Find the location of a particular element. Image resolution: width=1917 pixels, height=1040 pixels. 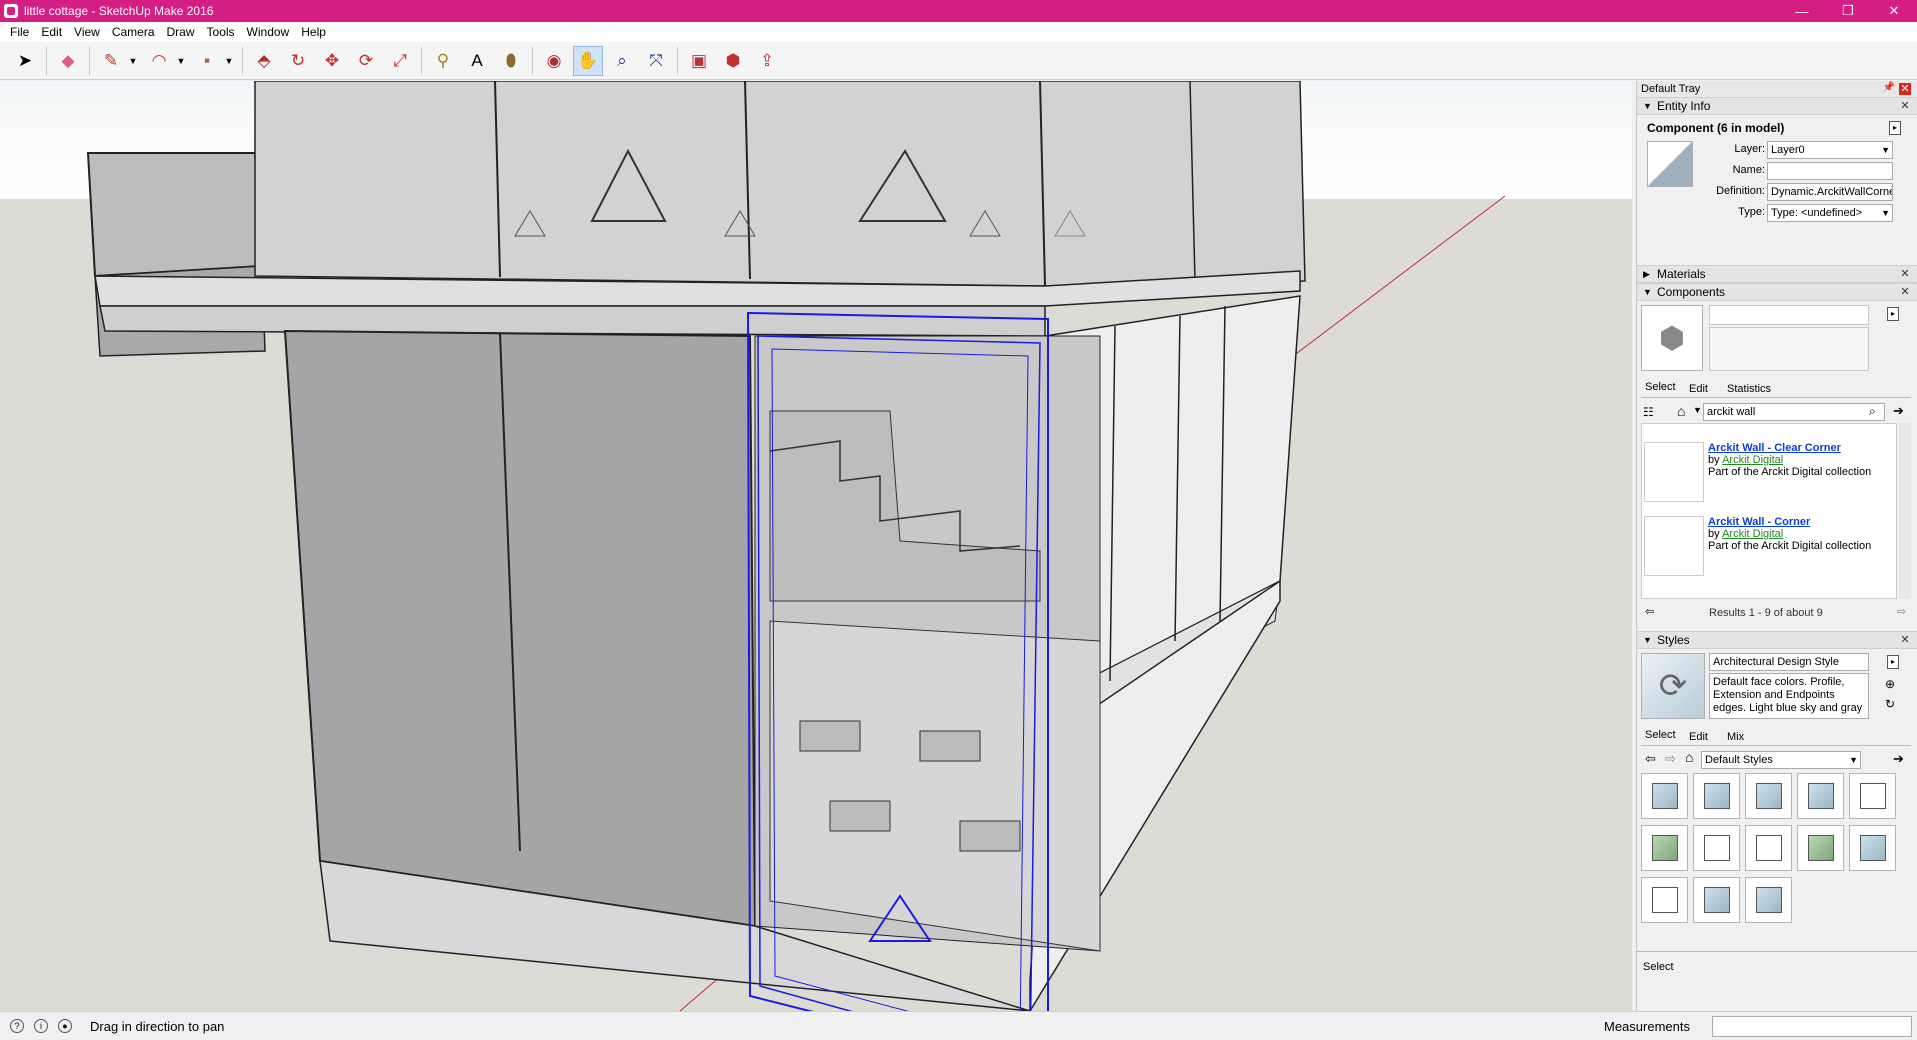

styles-header: ▼ Styles ✕ is located at coordinates (1777, 640).